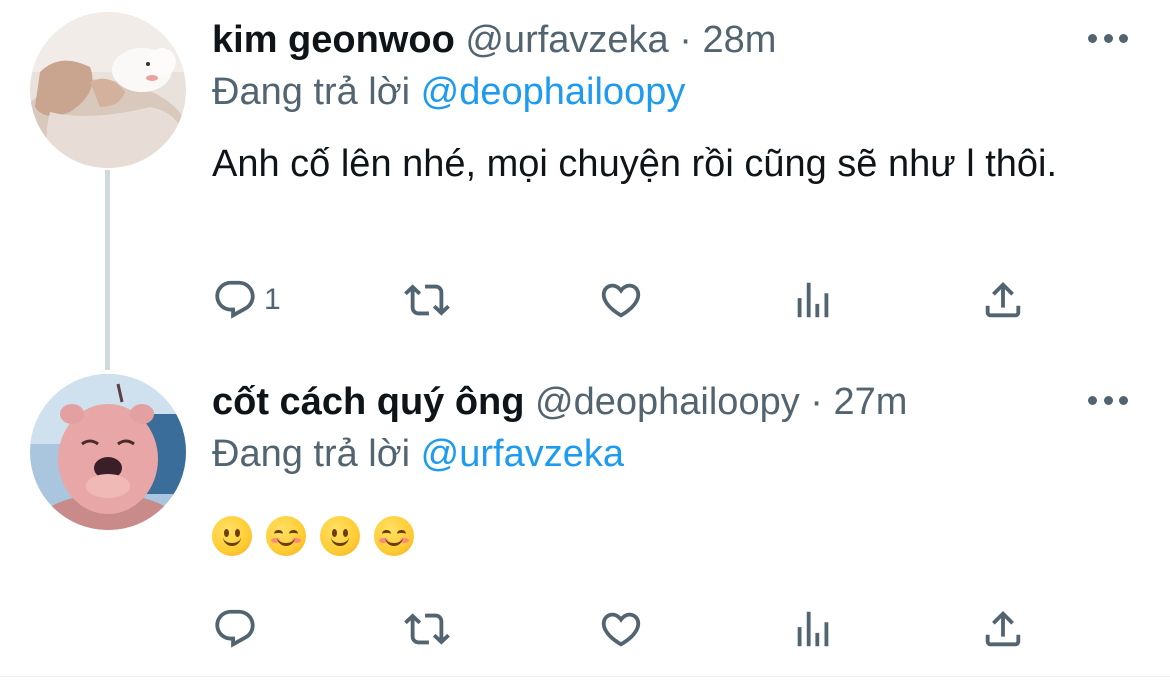 The height and width of the screenshot is (681, 1170). What do you see at coordinates (585, 300) in the screenshot?
I see `tweet-actions: 1` at bounding box center [585, 300].